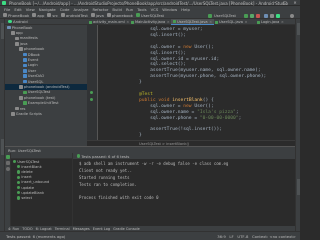  Describe the element at coordinates (189, 112) in the screenshot. I see `code-line: sql.owner.name = "Isla's pizza";` at that location.